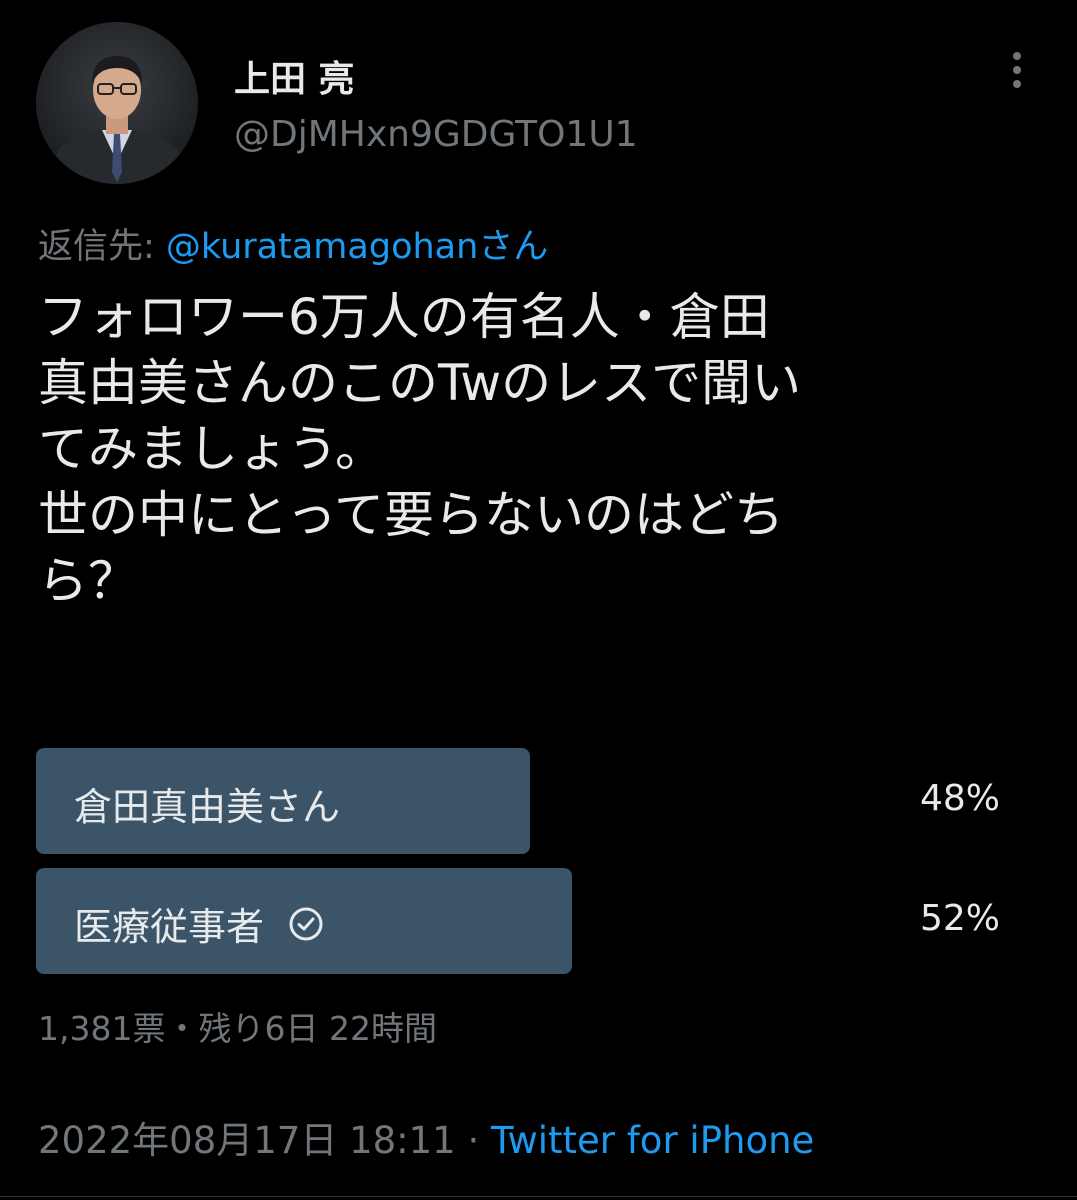  I want to click on profile-photo, so click(117, 103).